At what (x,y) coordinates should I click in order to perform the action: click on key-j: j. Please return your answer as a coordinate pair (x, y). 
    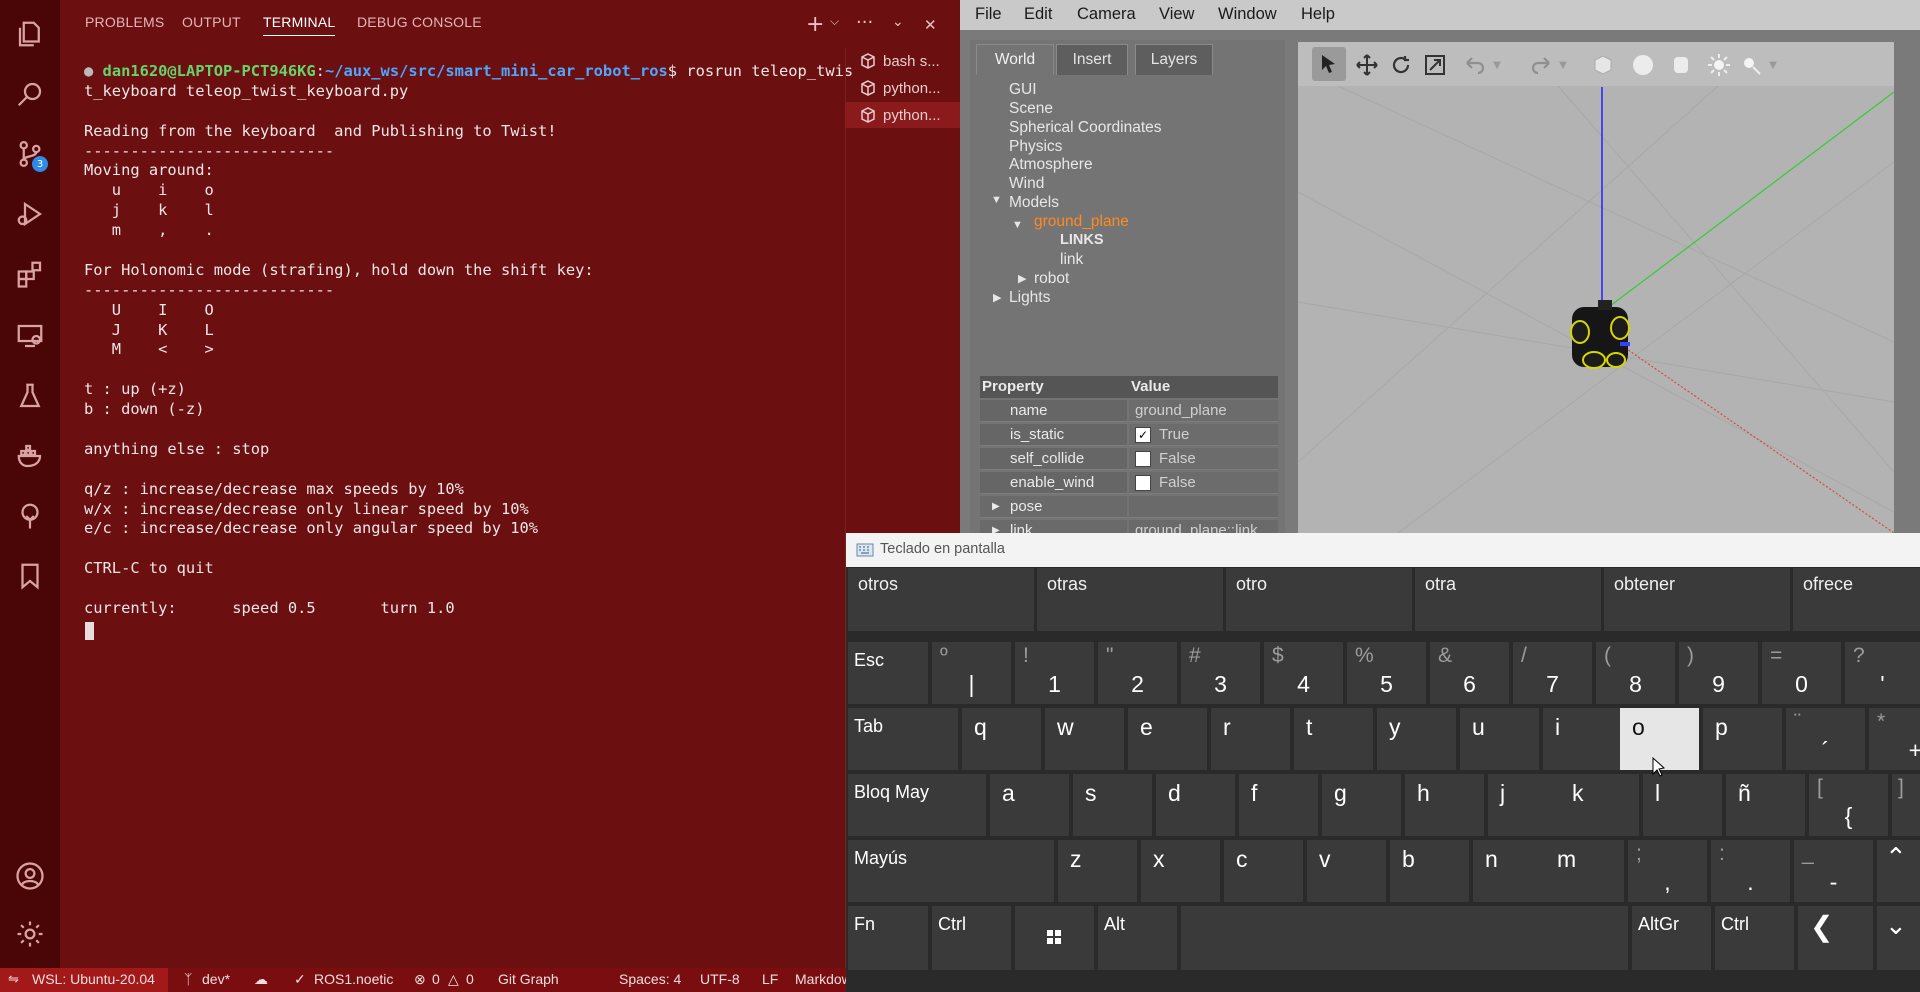
    Looking at the image, I should click on (1527, 805).